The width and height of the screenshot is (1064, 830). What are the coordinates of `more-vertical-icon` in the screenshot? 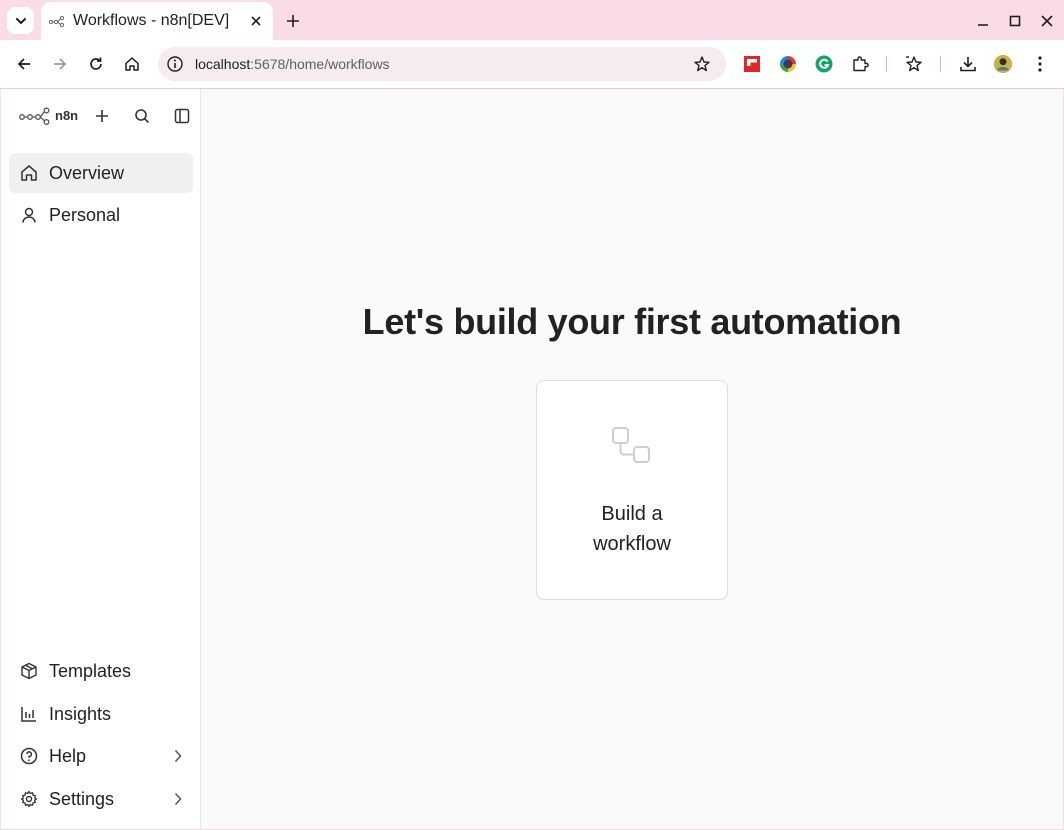 It's located at (1040, 64).